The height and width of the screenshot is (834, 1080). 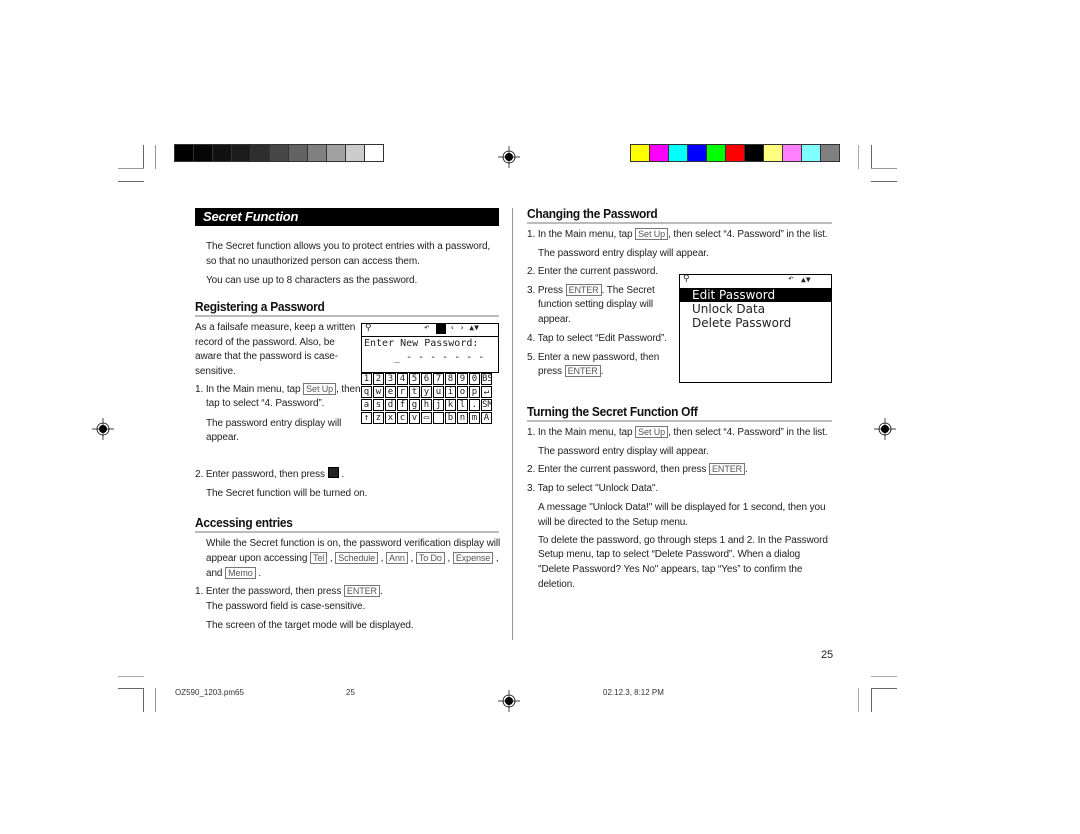 I want to click on failsafe-text: sensitive., so click(x=215, y=371).